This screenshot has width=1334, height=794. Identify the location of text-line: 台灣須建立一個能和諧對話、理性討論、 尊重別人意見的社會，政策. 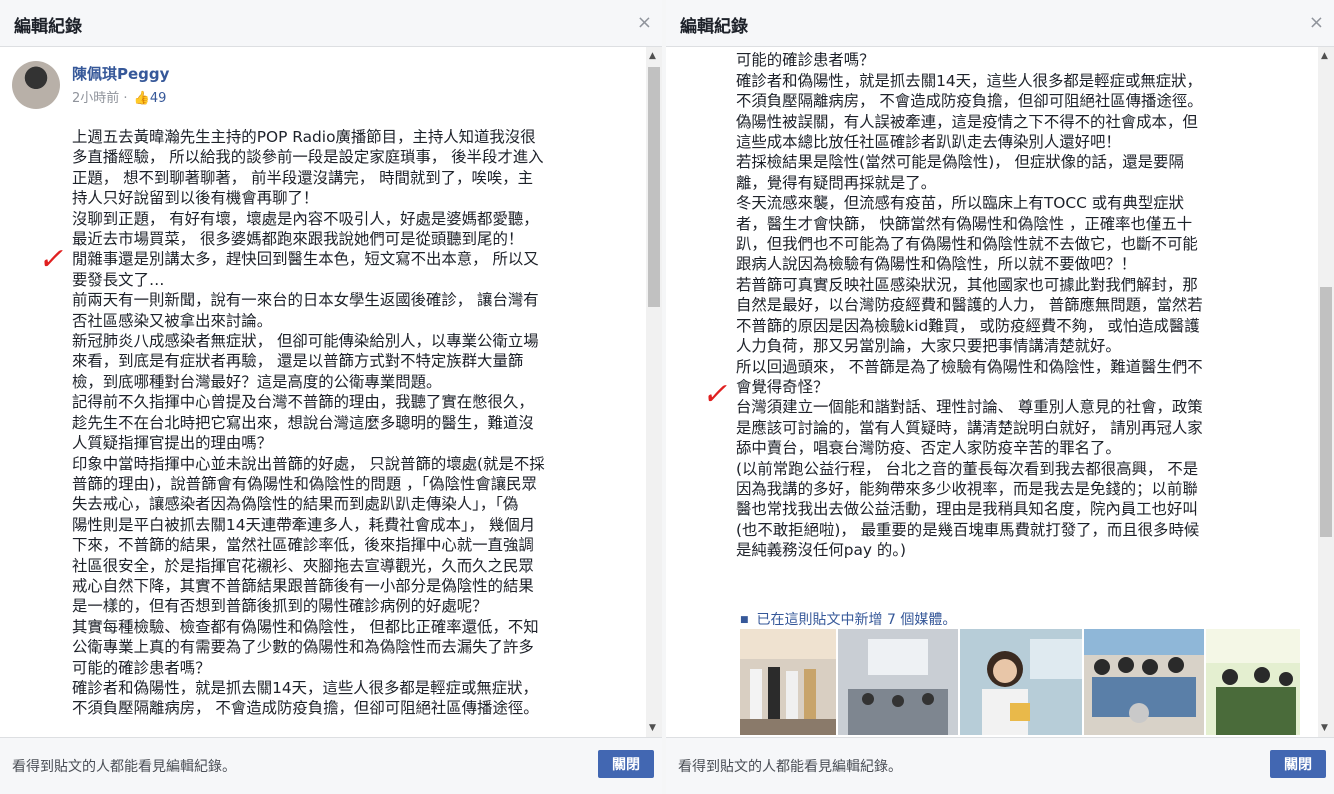
(969, 407).